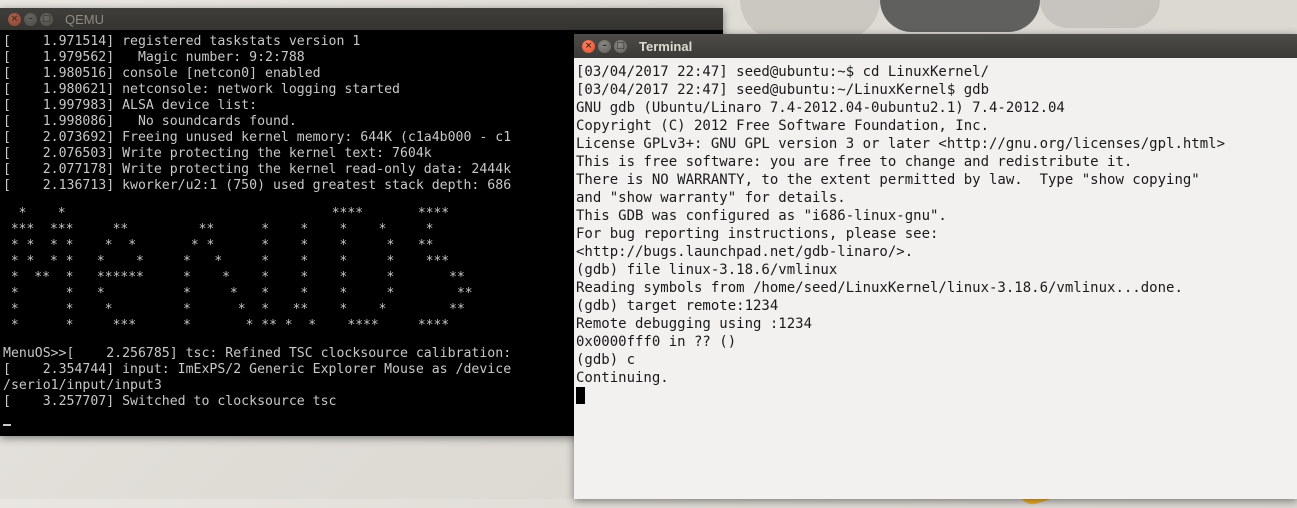 The height and width of the screenshot is (508, 1297). I want to click on window-title: Terminal, so click(666, 46).